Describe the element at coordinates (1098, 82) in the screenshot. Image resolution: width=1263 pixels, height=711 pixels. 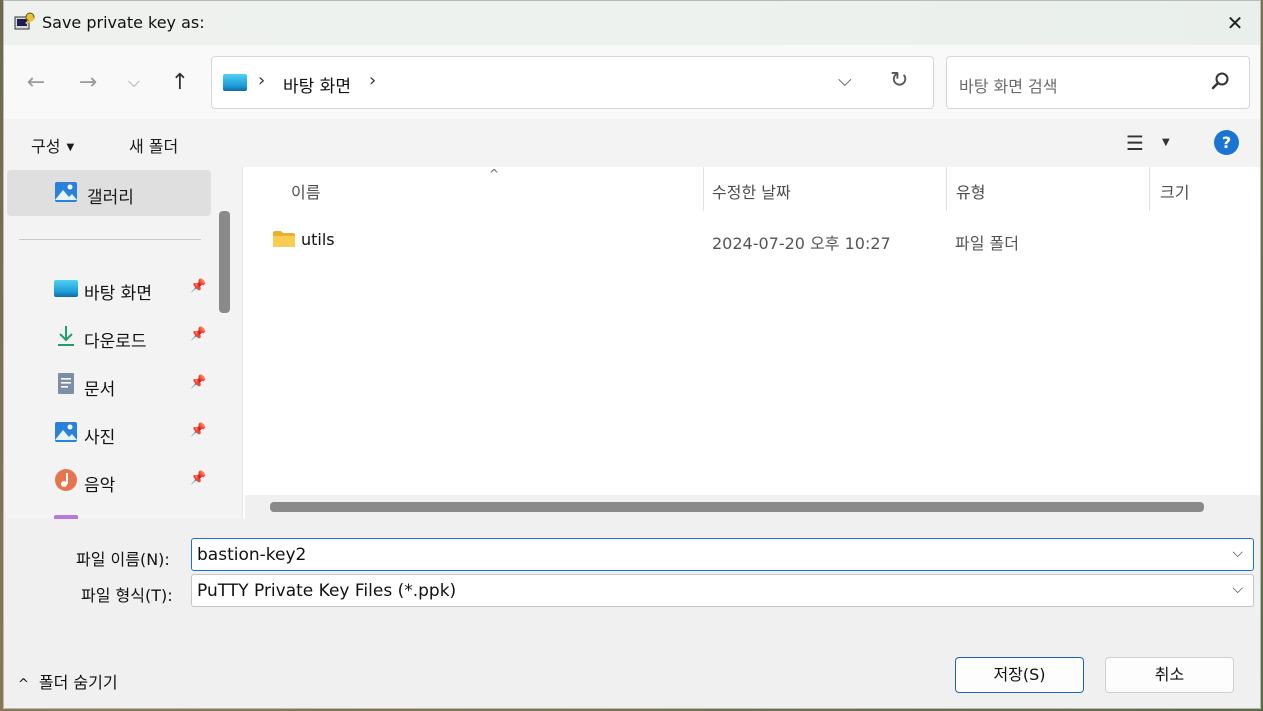
I see `search-input: 바탕 화면 검색` at that location.